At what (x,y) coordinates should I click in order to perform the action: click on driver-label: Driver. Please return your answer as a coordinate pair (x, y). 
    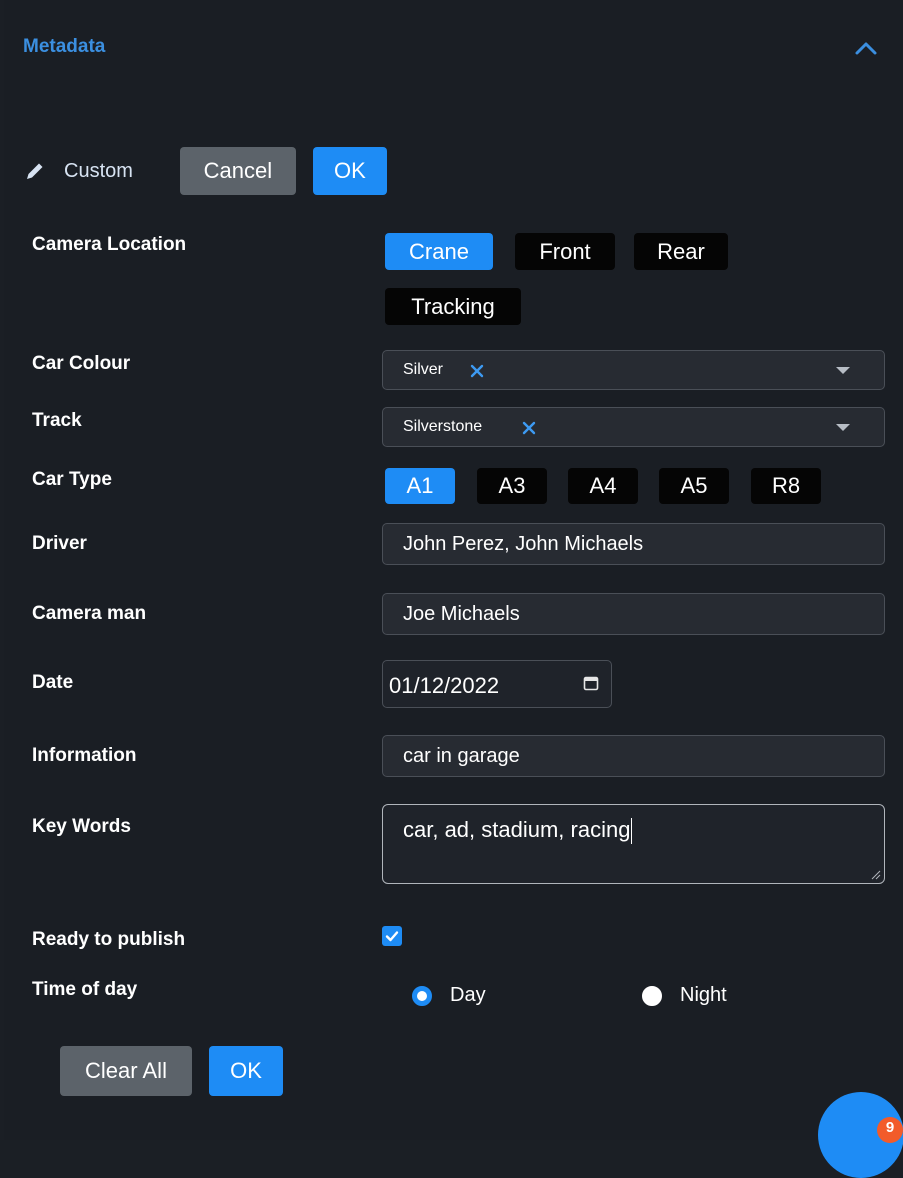
    Looking at the image, I should click on (59, 543).